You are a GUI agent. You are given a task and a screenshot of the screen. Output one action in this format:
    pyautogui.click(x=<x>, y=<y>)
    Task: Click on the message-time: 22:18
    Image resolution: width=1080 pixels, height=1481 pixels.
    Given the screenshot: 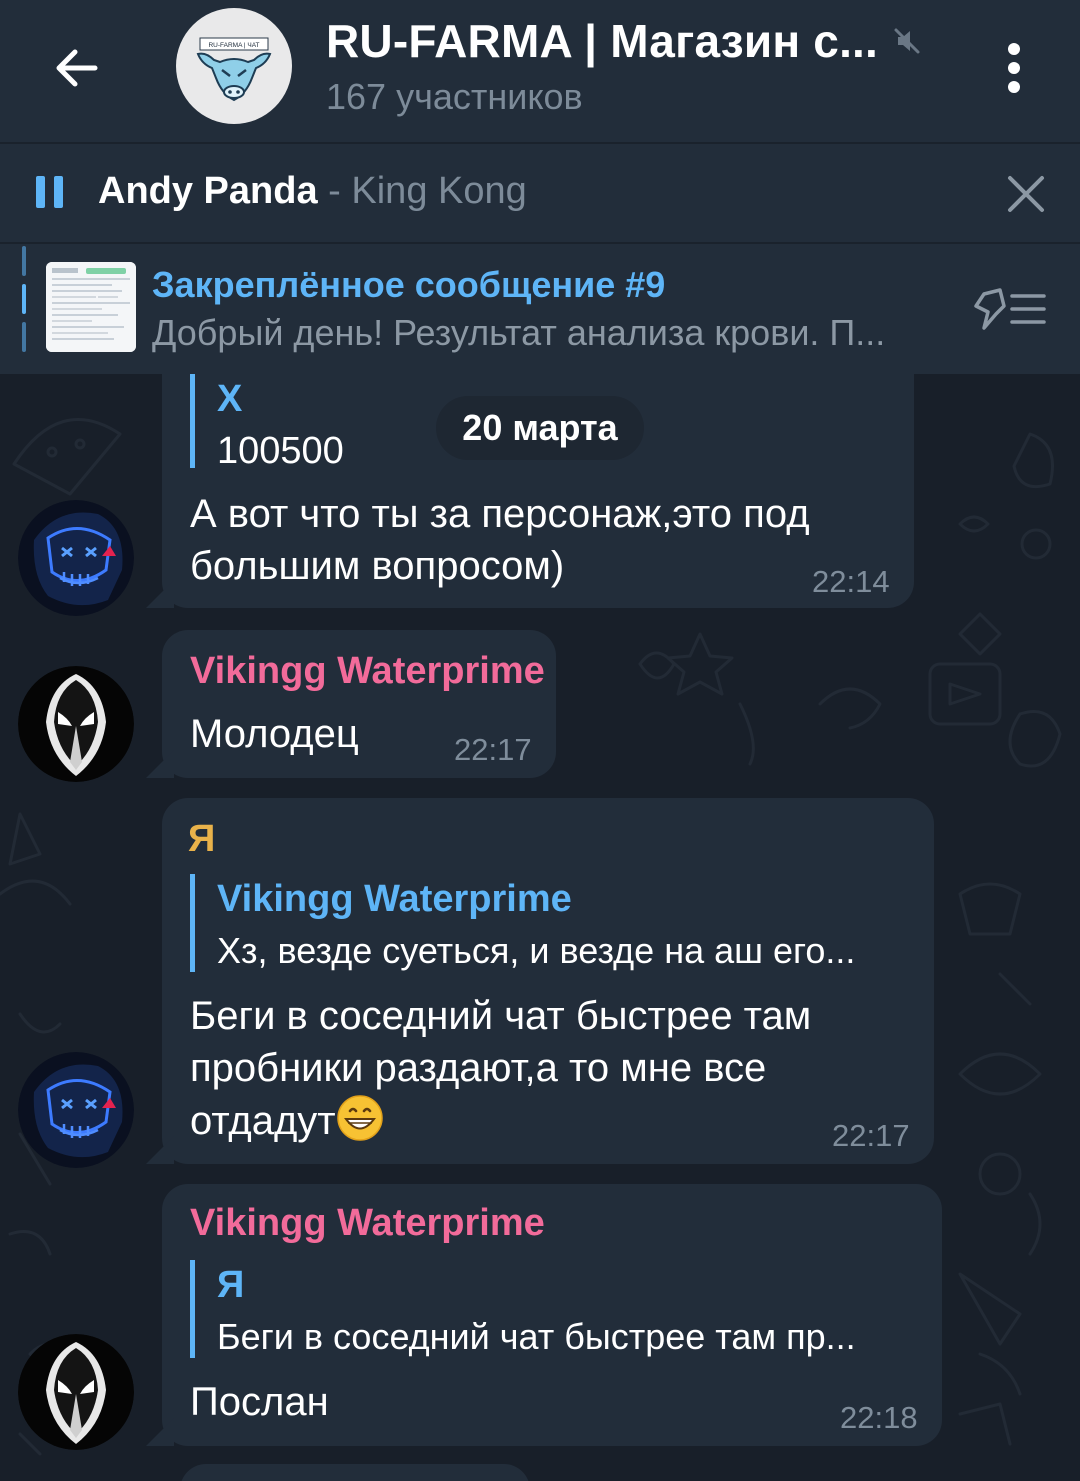 What is the action you would take?
    pyautogui.click(x=879, y=1417)
    